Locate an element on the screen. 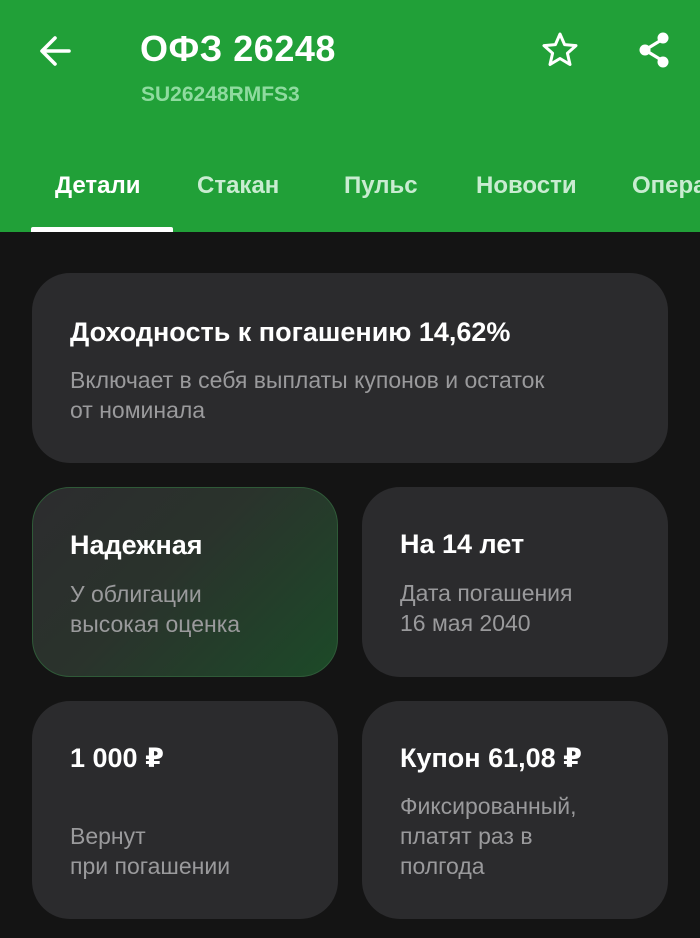  tab-details: Детали is located at coordinates (98, 186).